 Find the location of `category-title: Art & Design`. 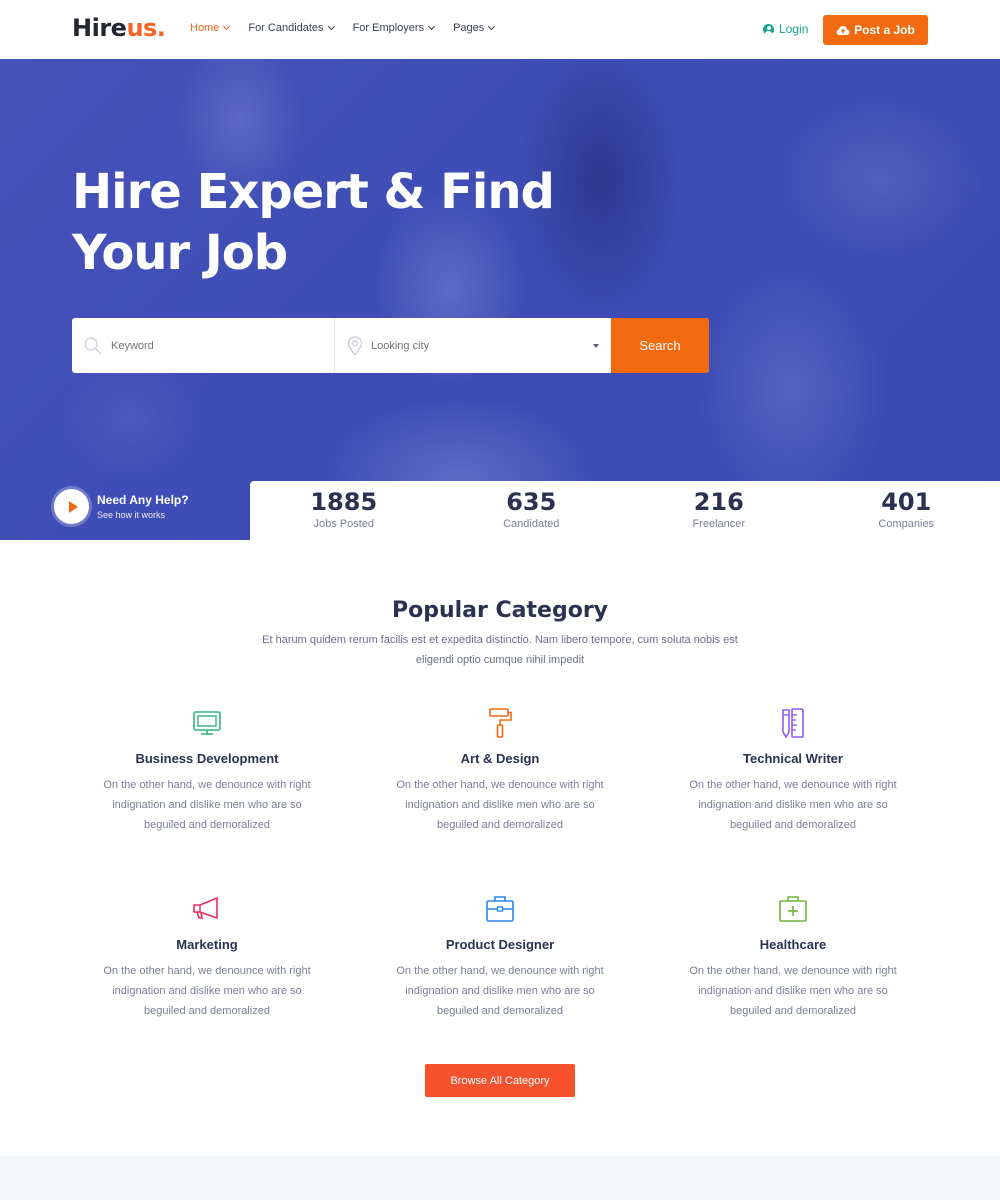

category-title: Art & Design is located at coordinates (500, 758).